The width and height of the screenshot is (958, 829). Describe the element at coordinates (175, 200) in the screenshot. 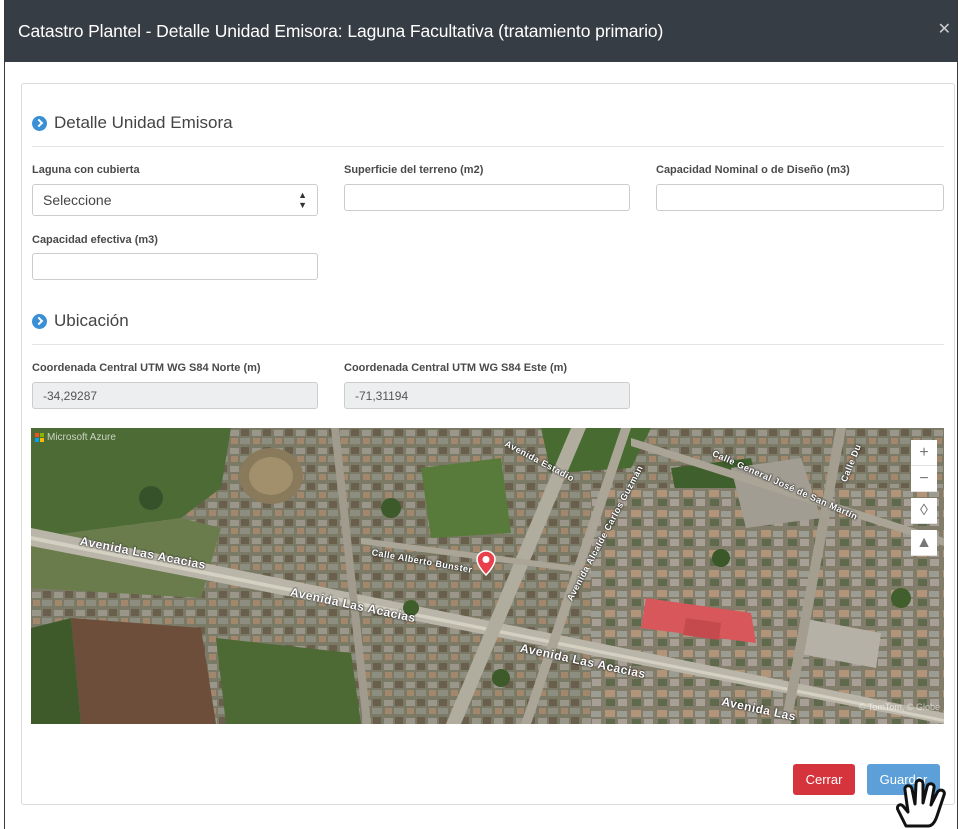

I see `laguna-cubierta-select: Seleccione ▲ ▼` at that location.